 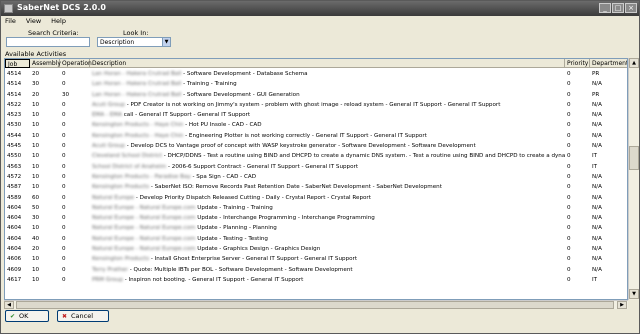 What do you see at coordinates (634, 294) in the screenshot?
I see `scroll-down-icon: ▼` at bounding box center [634, 294].